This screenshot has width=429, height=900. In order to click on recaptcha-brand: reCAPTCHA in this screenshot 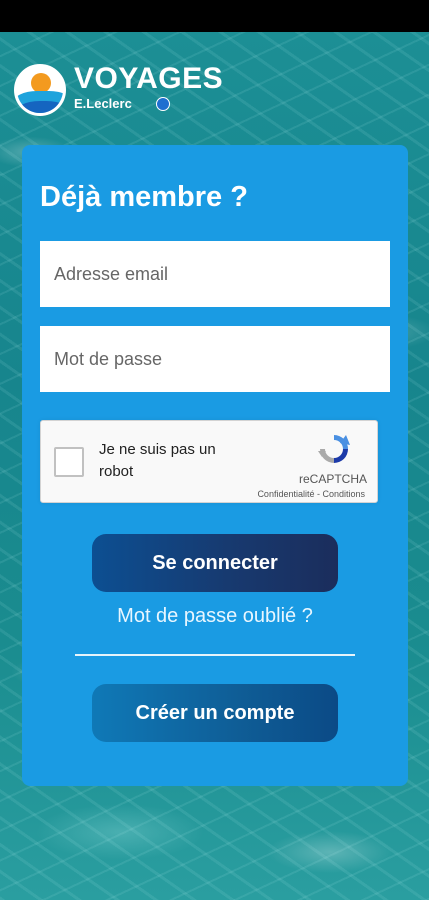, I will do `click(332, 479)`.